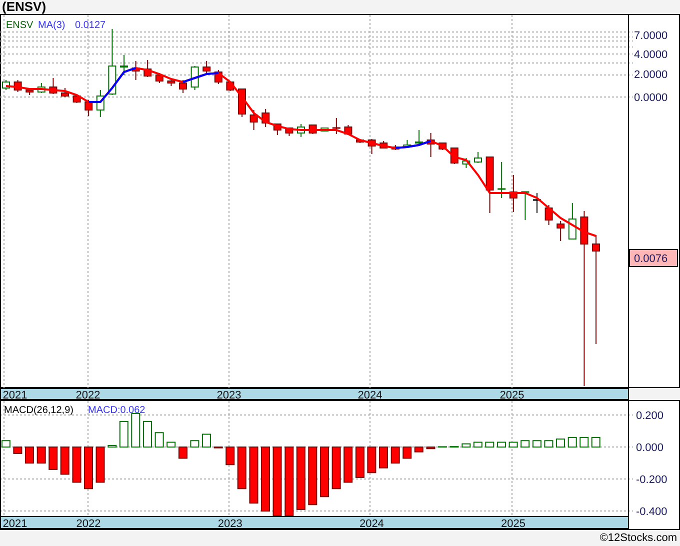 The height and width of the screenshot is (546, 680). Describe the element at coordinates (651, 75) in the screenshot. I see `axis-label: 2.0000` at that location.